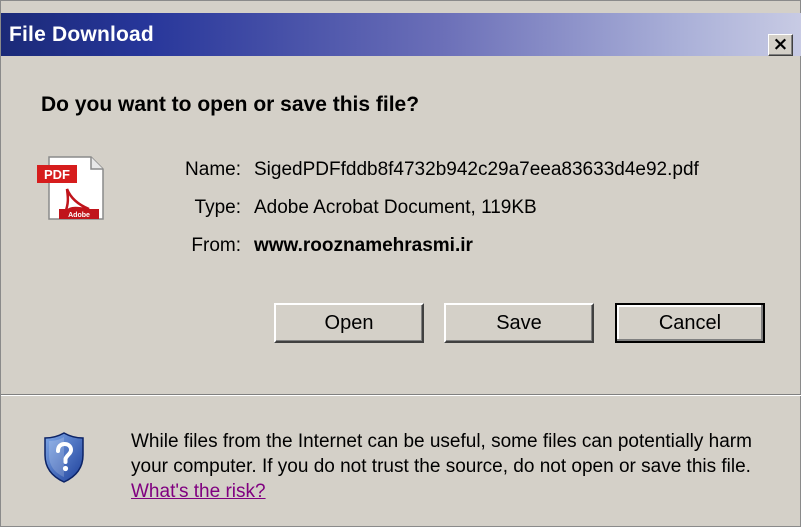 This screenshot has width=801, height=527. Describe the element at coordinates (395, 207) in the screenshot. I see `file-type-value: Adobe Acrobat Document, 119KB` at that location.